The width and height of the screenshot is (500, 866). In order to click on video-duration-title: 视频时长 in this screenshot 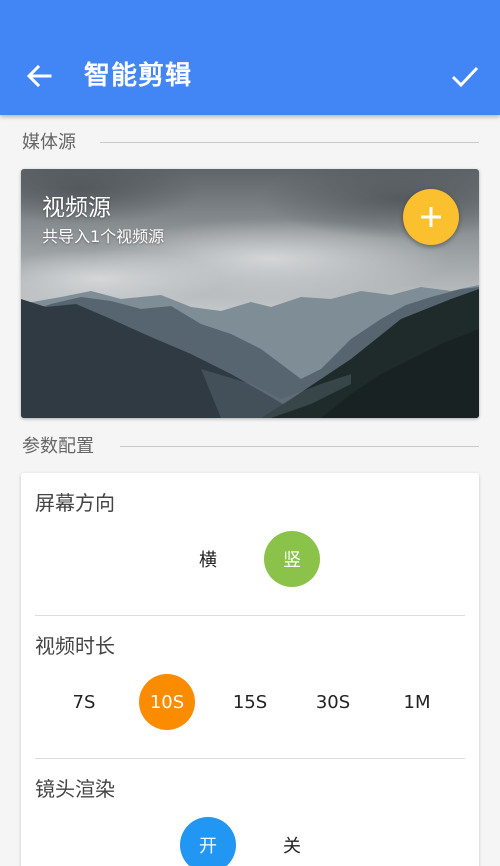, I will do `click(75, 646)`.